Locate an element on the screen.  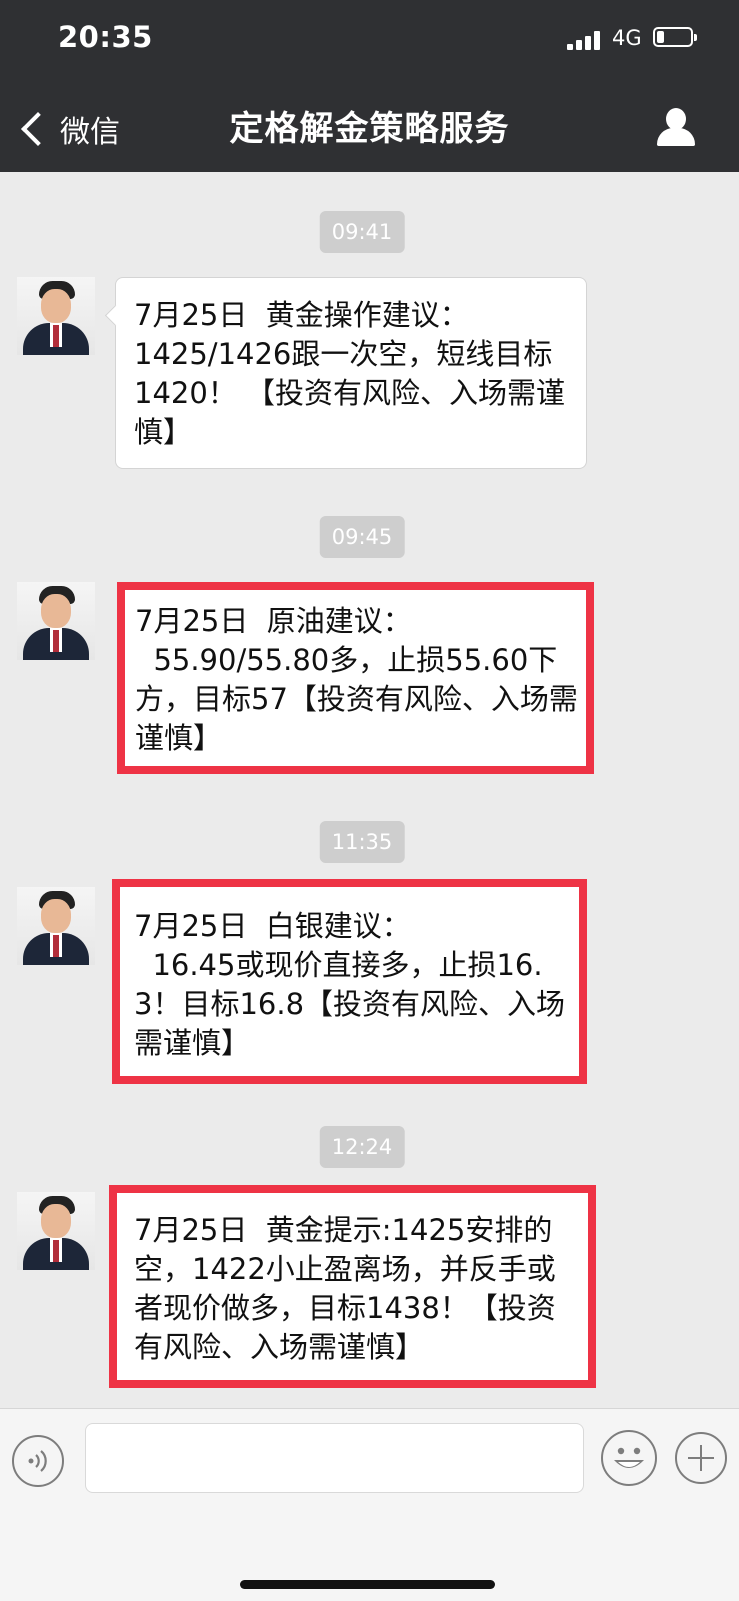
message-time: 09:45 is located at coordinates (362, 537).